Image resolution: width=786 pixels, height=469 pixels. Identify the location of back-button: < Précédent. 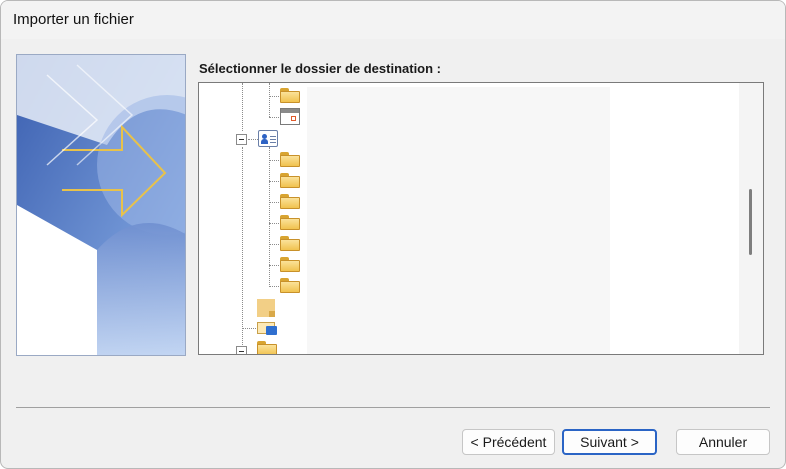
(508, 442).